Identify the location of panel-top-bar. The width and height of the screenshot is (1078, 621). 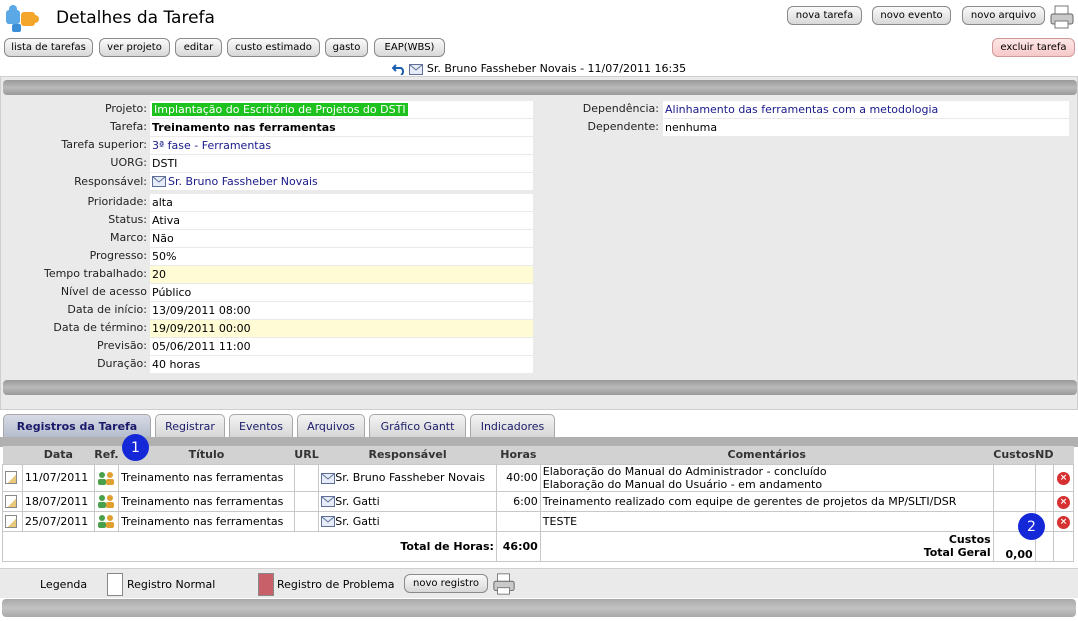
(540, 87).